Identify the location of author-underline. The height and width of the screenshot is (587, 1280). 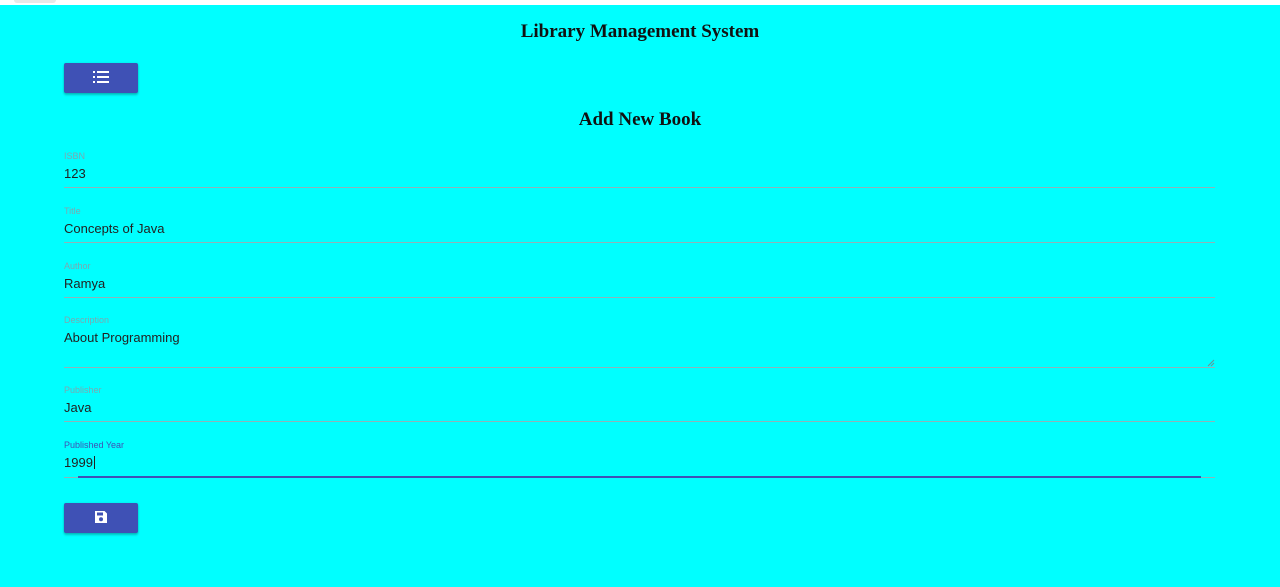
(639, 297).